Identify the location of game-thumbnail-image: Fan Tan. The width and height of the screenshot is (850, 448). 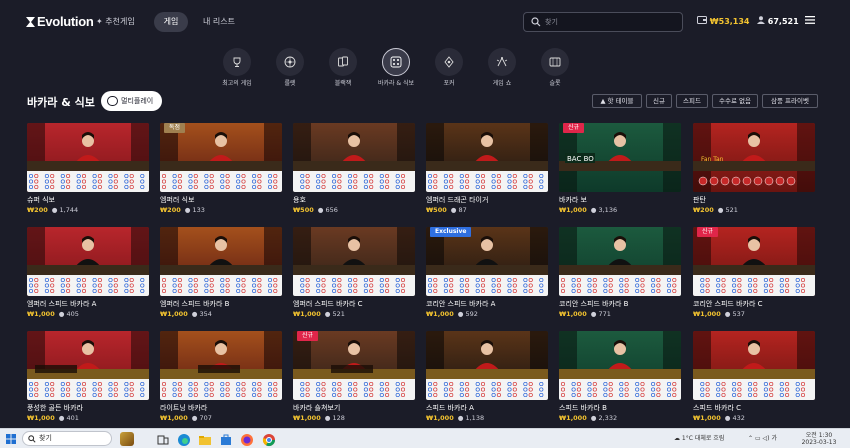
(754, 157).